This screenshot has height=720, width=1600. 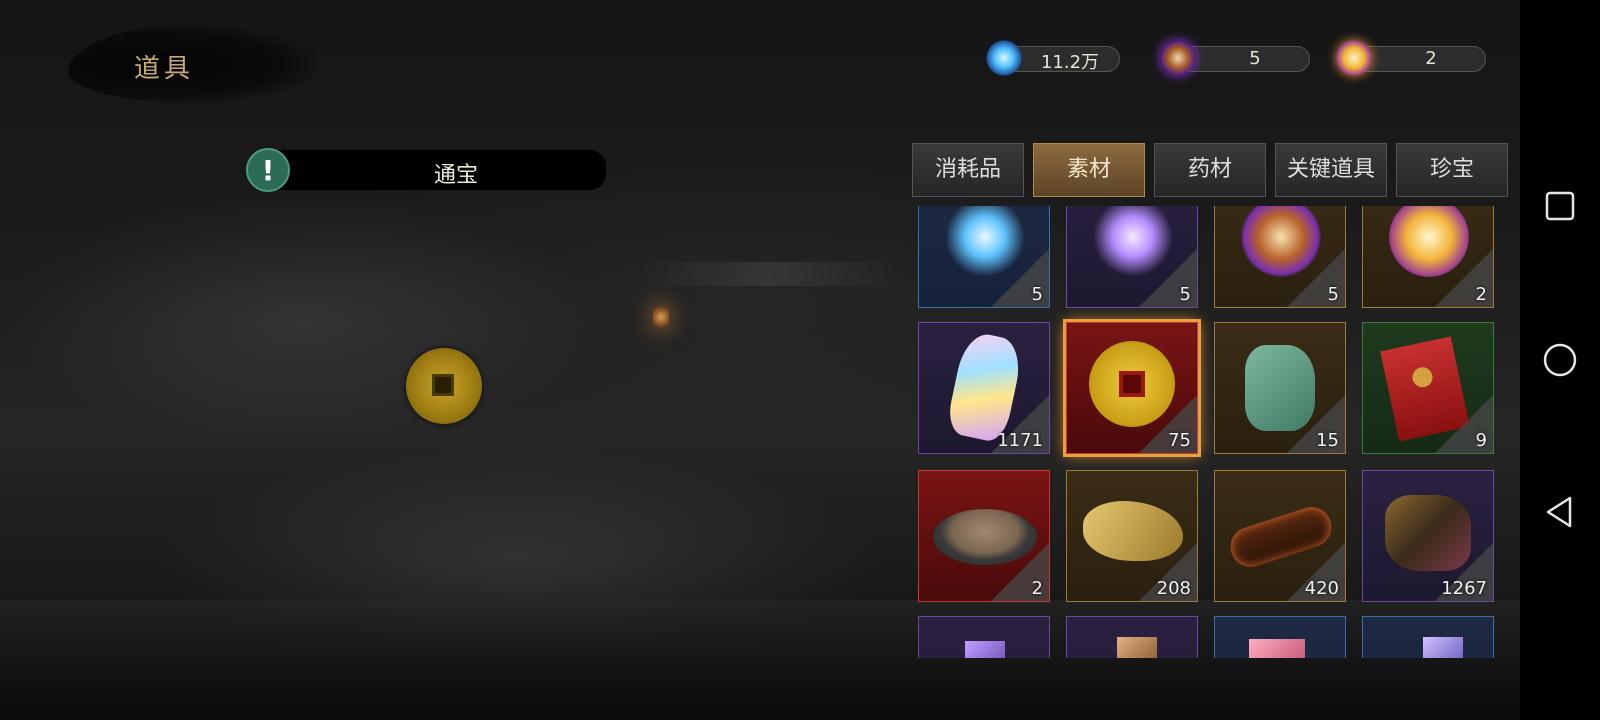 I want to click on distant-roof, so click(x=770, y=274).